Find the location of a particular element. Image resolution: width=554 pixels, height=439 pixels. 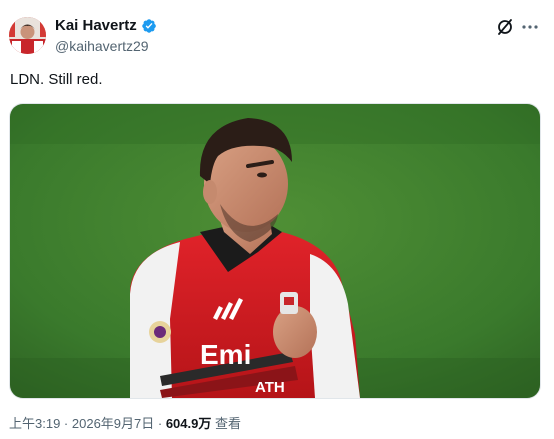

tweet-text: LDN. Still red. is located at coordinates (56, 79).